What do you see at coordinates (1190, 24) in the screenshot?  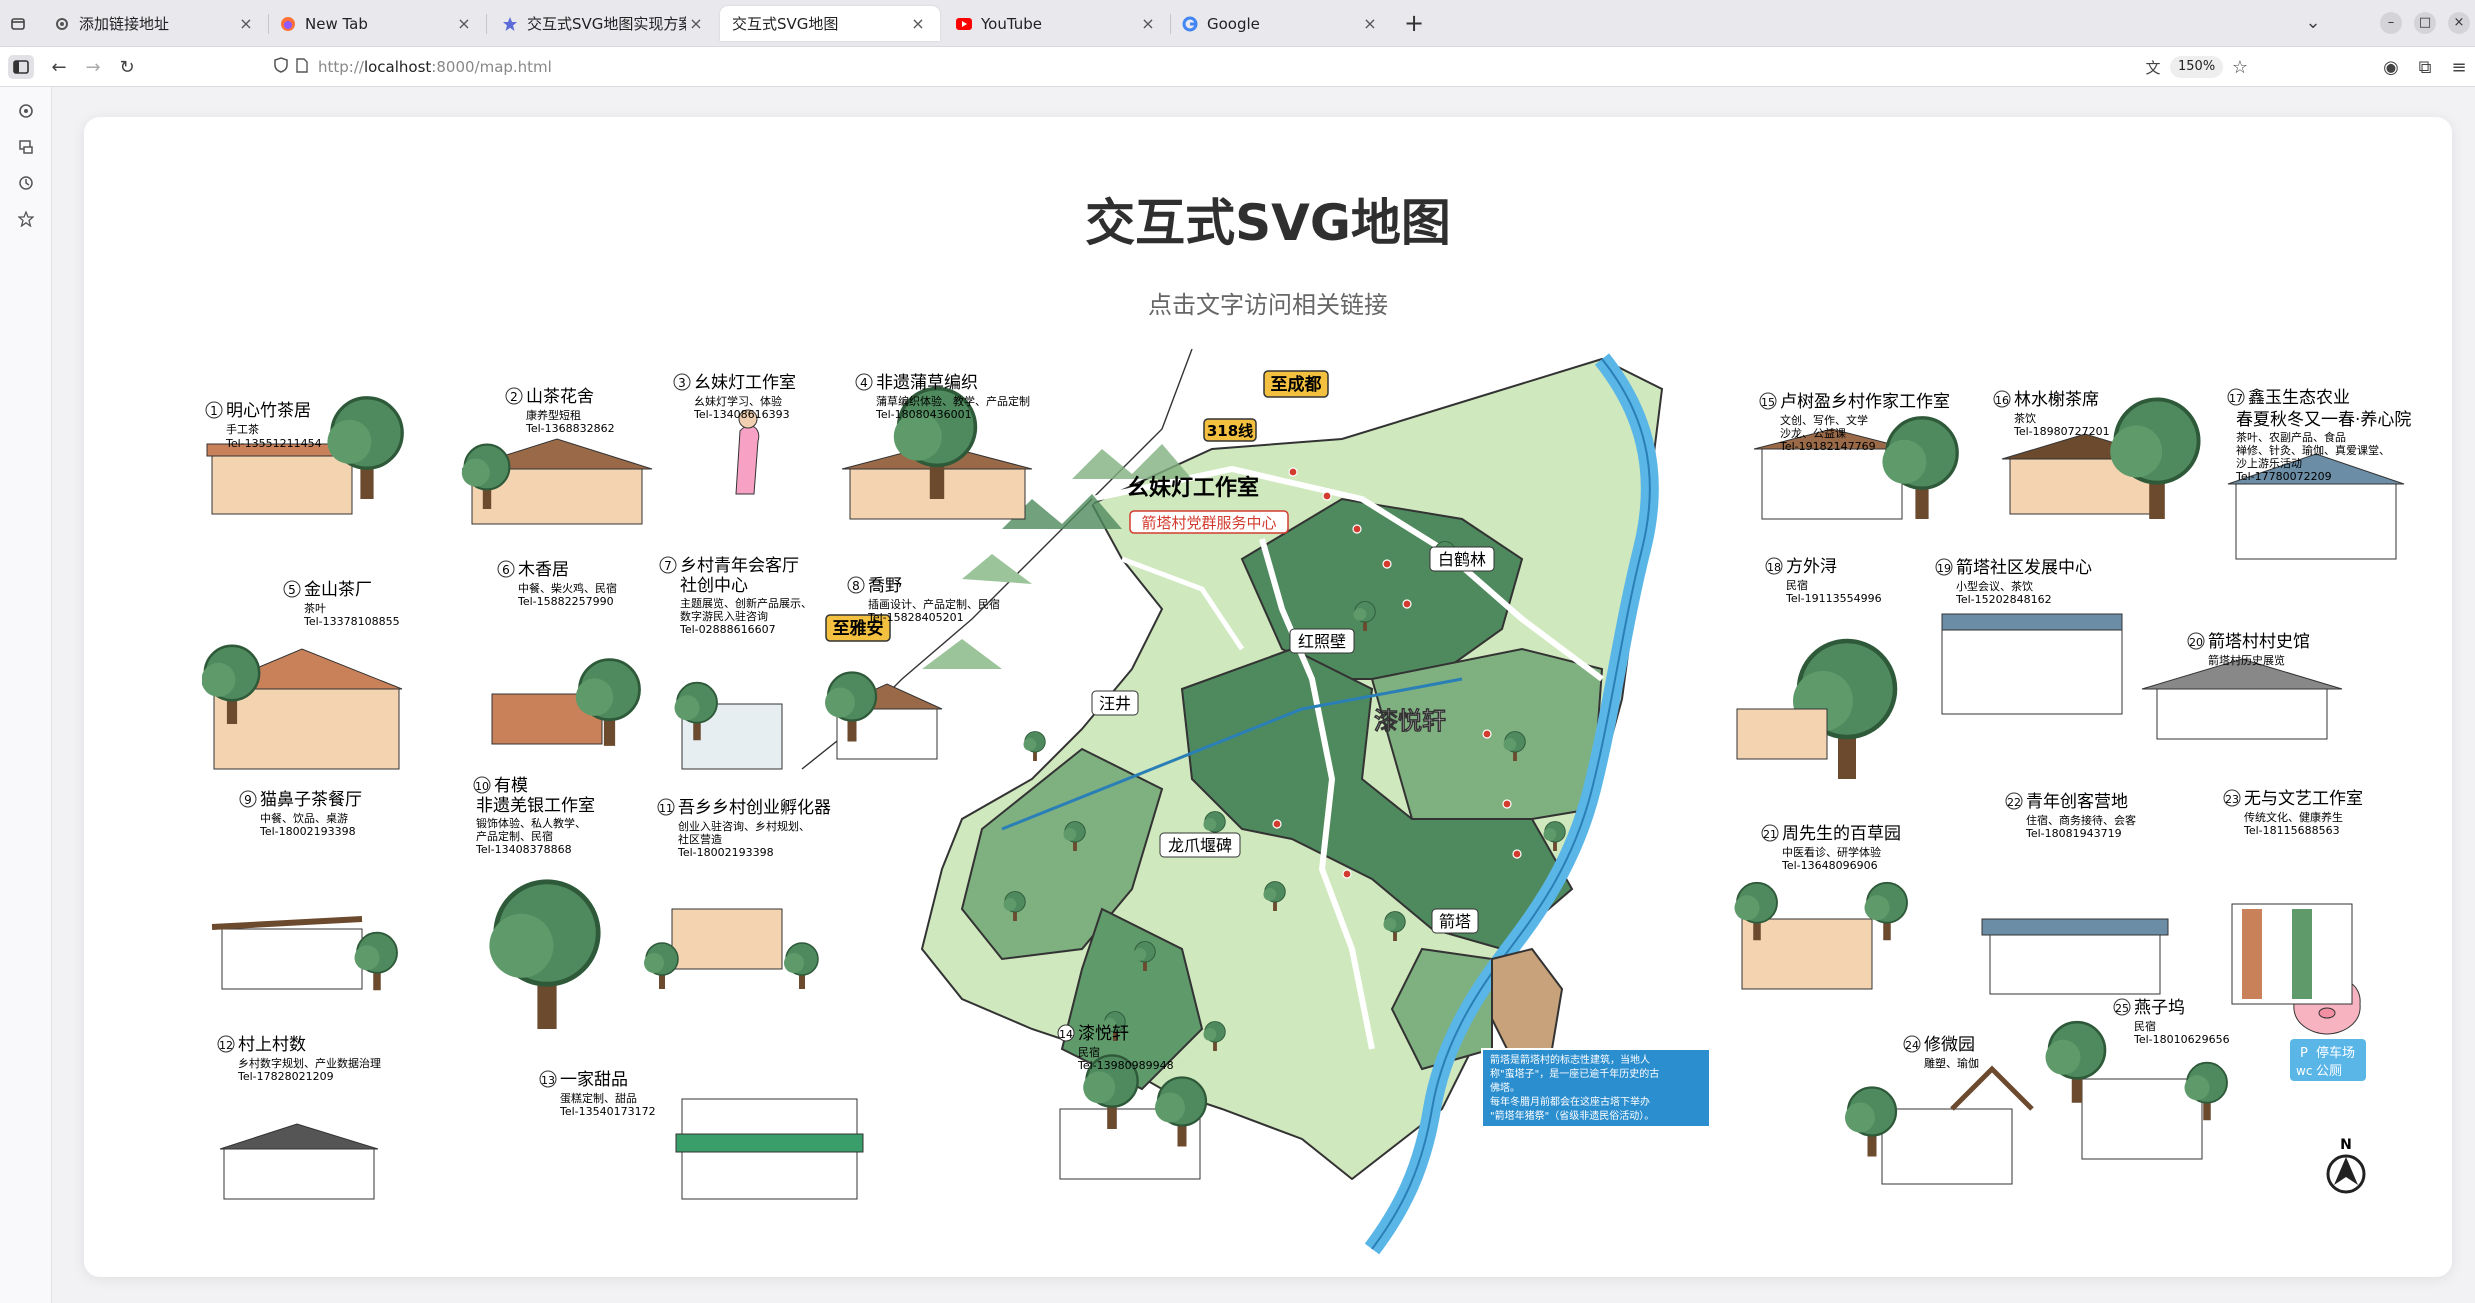 I see `google-icon` at bounding box center [1190, 24].